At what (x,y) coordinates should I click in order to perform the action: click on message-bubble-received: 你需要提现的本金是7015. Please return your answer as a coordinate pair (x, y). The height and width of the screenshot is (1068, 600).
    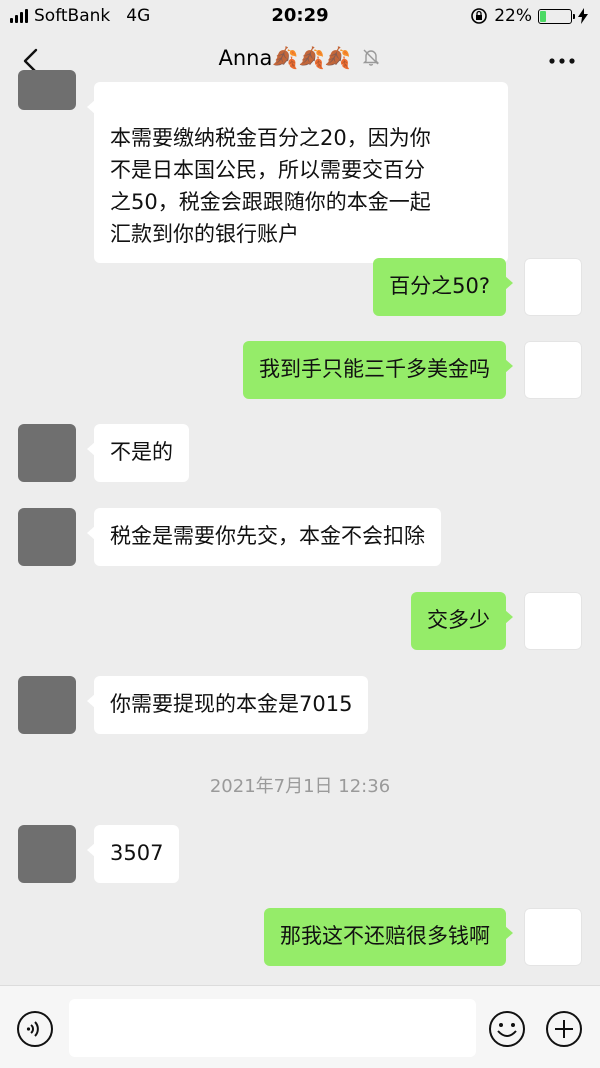
    Looking at the image, I should click on (227, 705).